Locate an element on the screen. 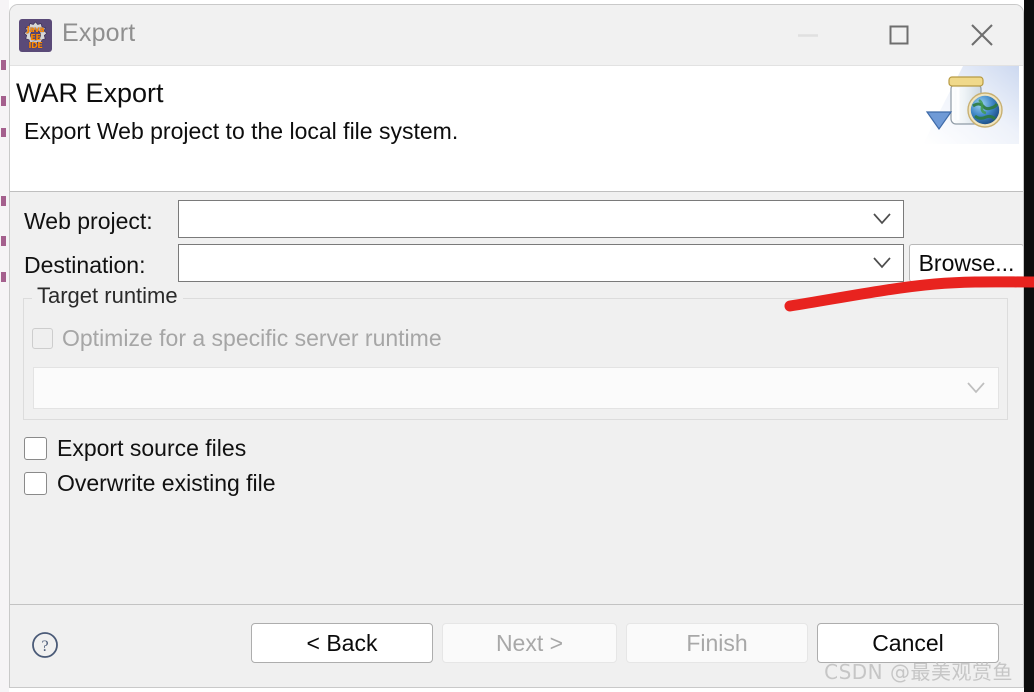  export-source-files-label: Export source files is located at coordinates (152, 448).